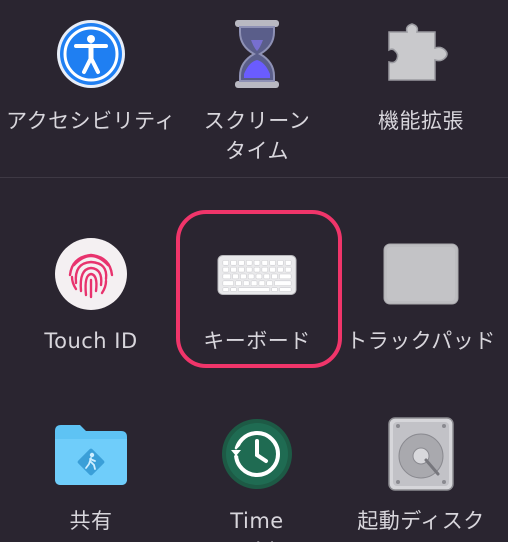 The width and height of the screenshot is (508, 542). Describe the element at coordinates (257, 454) in the screenshot. I see `time-machine-icon` at that location.